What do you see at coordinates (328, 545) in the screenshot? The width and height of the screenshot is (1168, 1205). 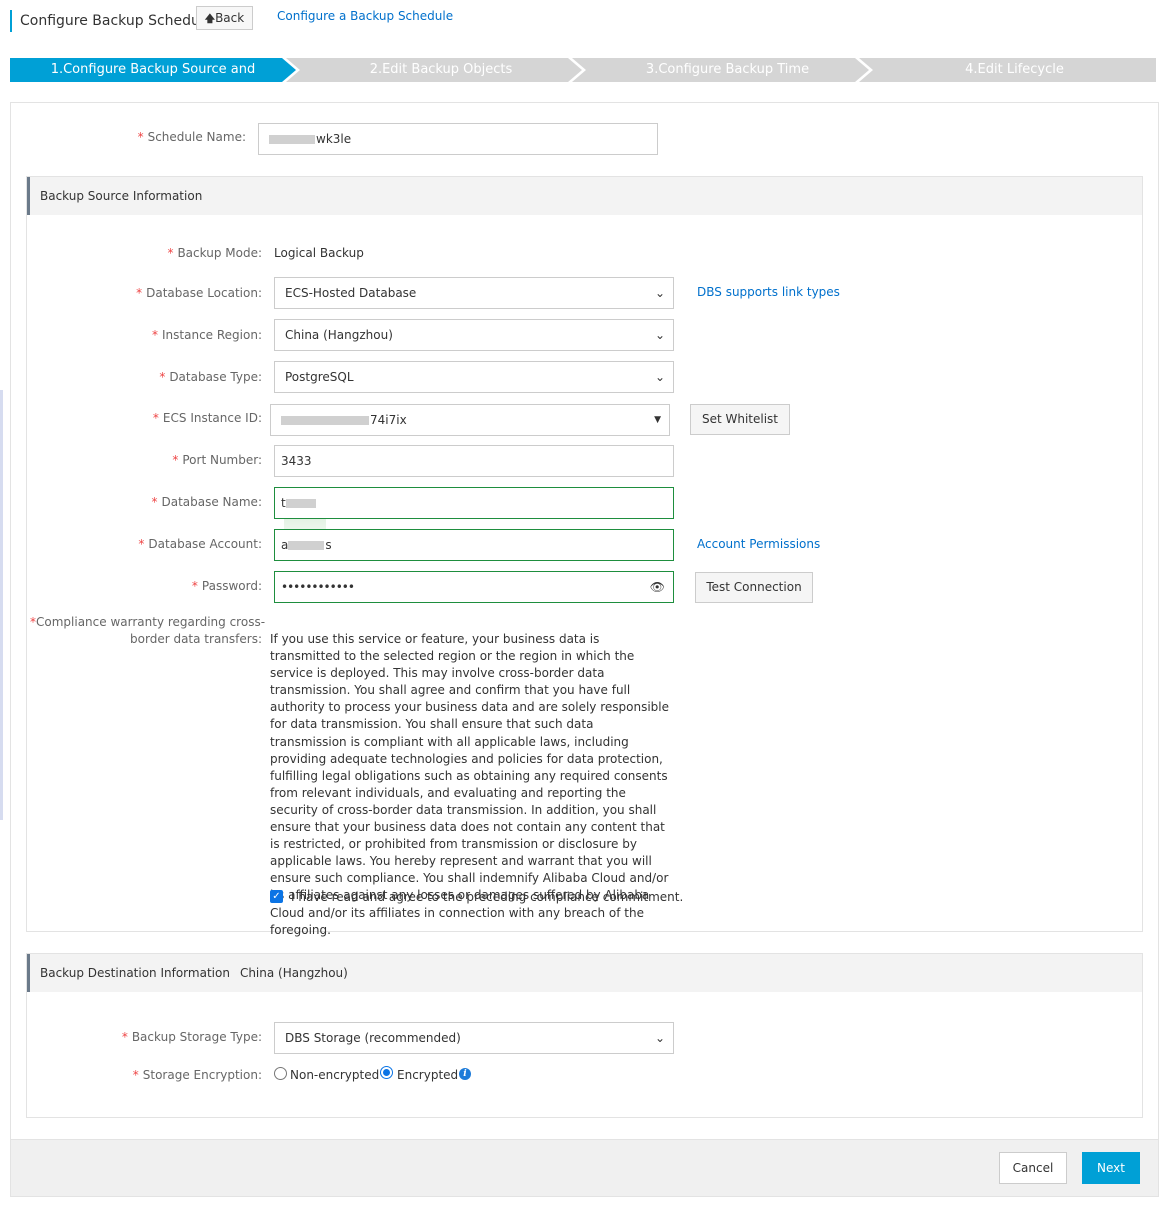 I see `db-account-suffix: s` at bounding box center [328, 545].